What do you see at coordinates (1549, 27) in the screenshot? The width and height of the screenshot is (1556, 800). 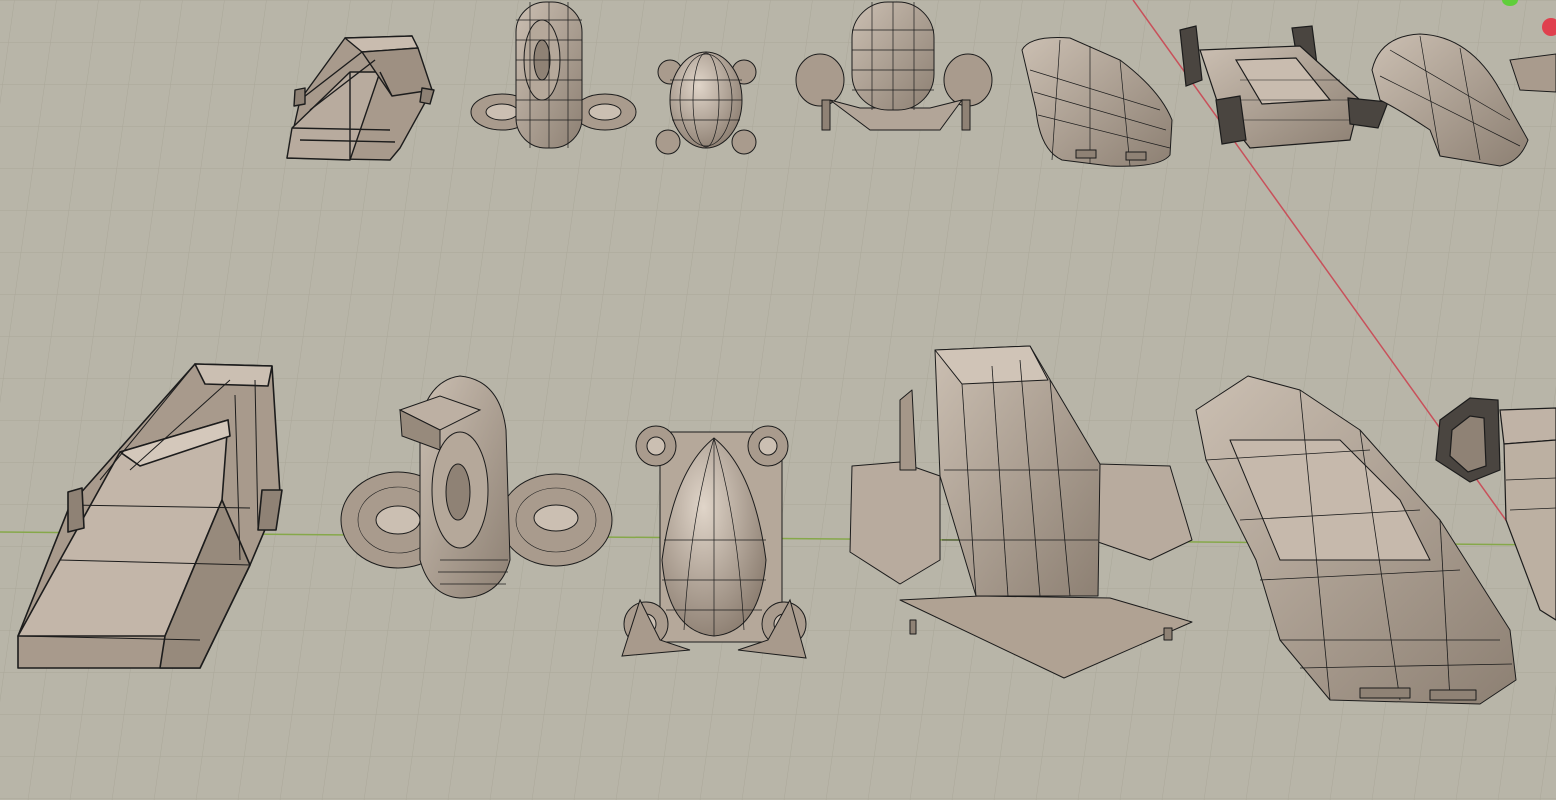 I see `gizmo-x-axis-icon` at bounding box center [1549, 27].